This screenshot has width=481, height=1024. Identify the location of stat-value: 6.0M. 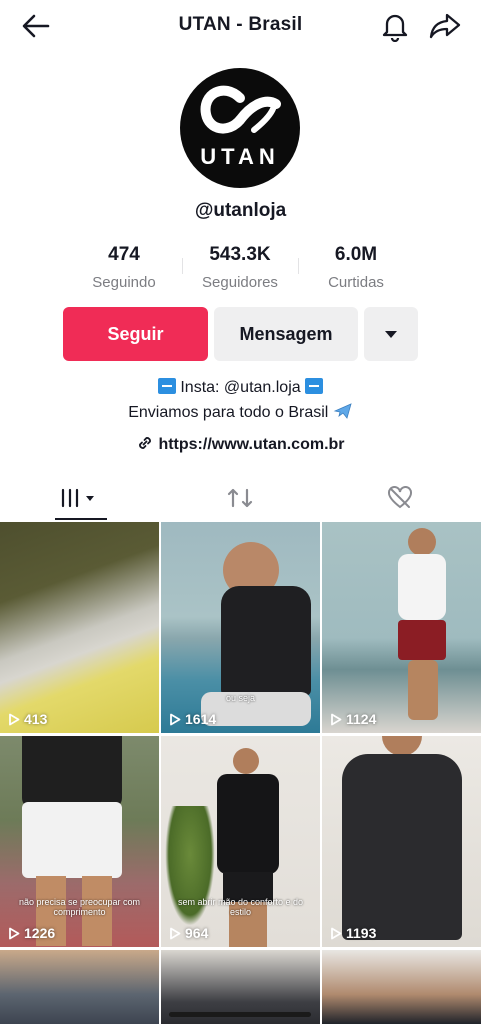
(356, 254).